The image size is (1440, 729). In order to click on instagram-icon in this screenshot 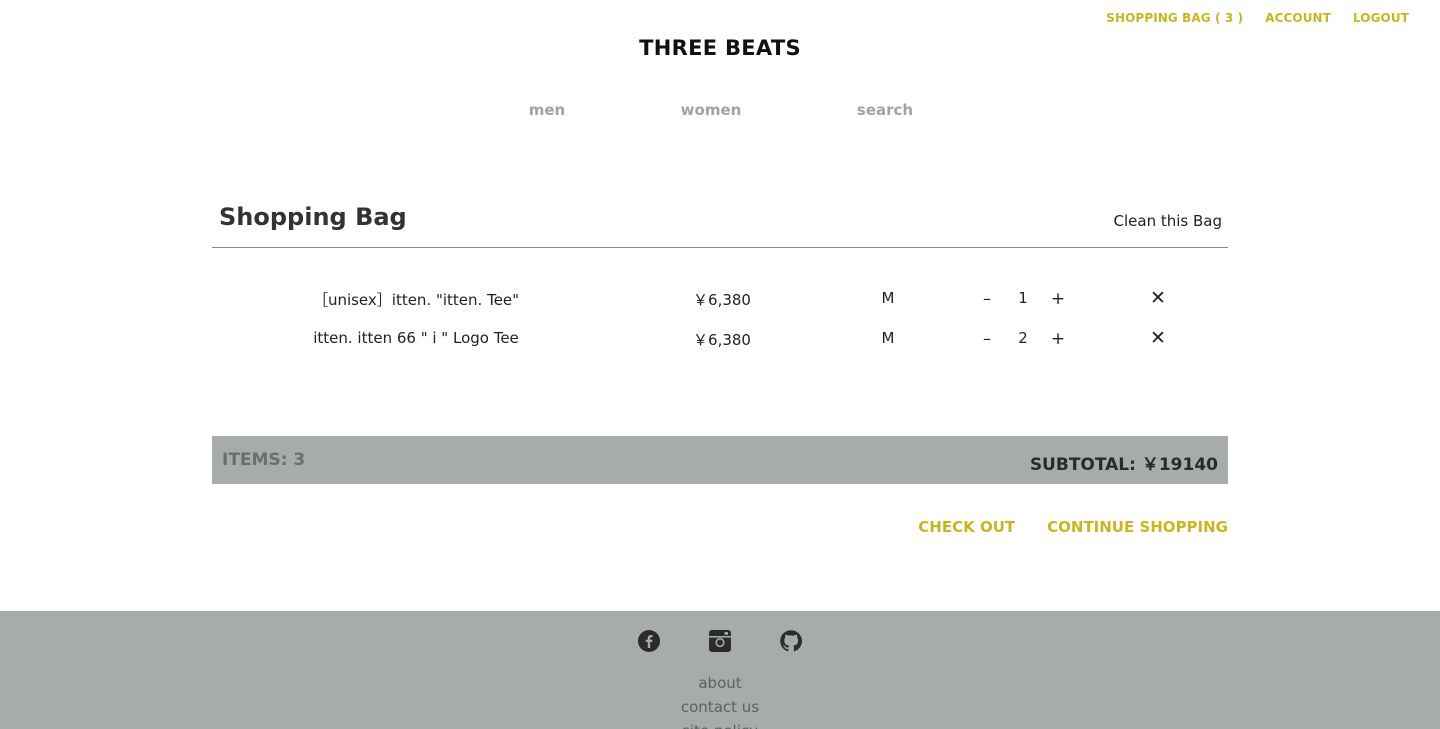, I will do `click(720, 641)`.